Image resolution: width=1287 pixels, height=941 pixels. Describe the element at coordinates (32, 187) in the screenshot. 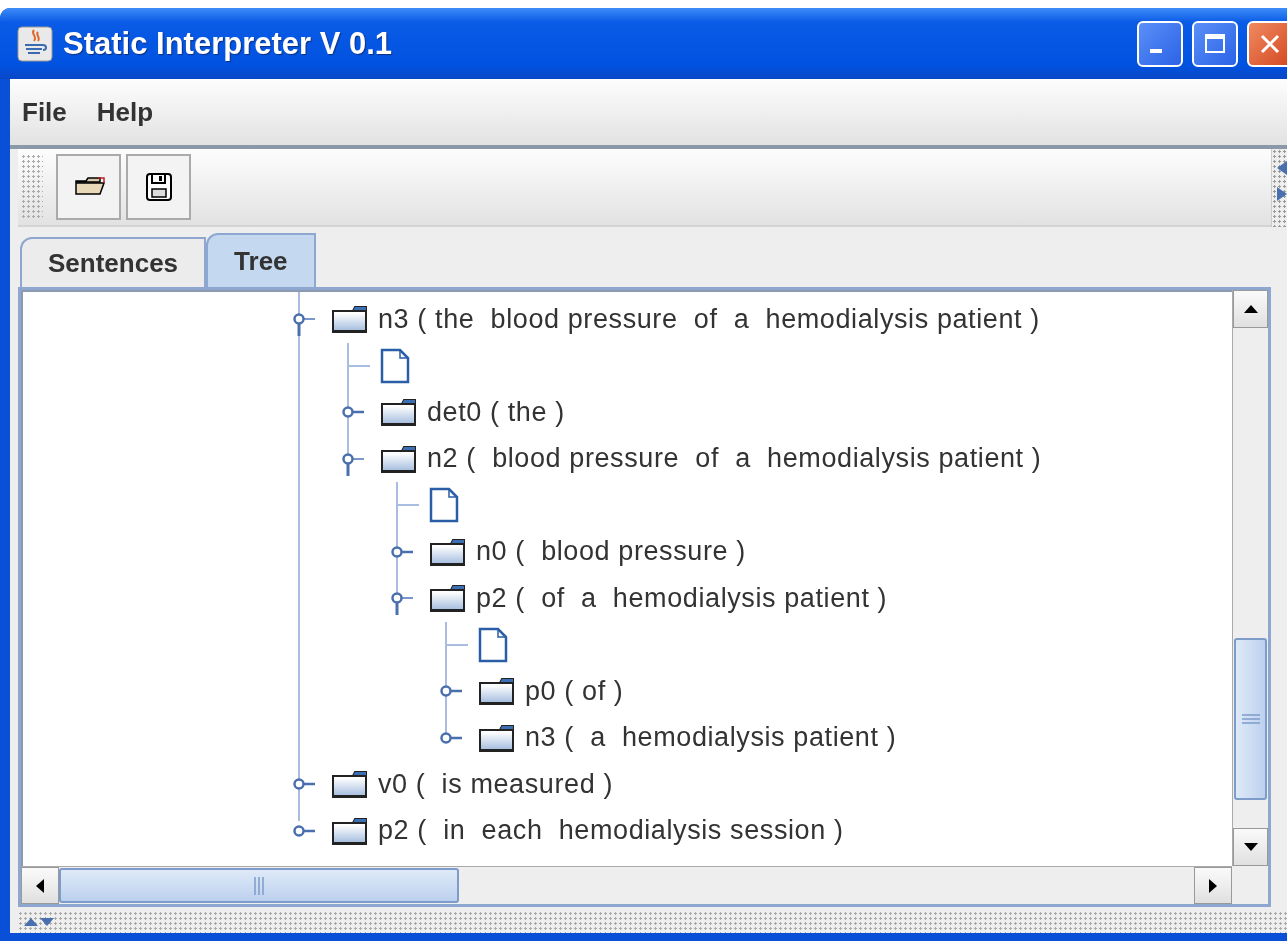

I see `toolbar-grip` at that location.